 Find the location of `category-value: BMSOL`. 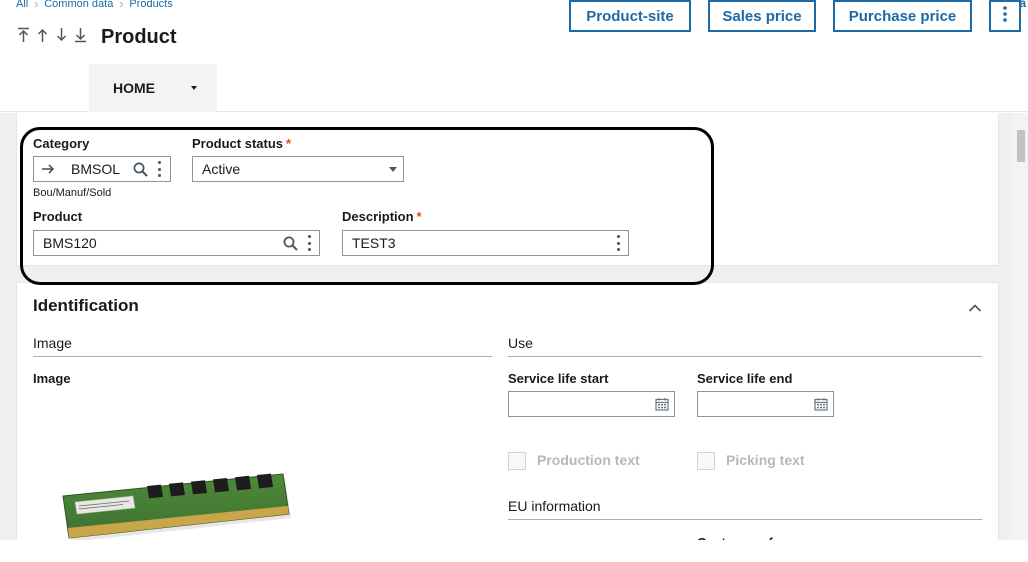

category-value: BMSOL is located at coordinates (96, 169).